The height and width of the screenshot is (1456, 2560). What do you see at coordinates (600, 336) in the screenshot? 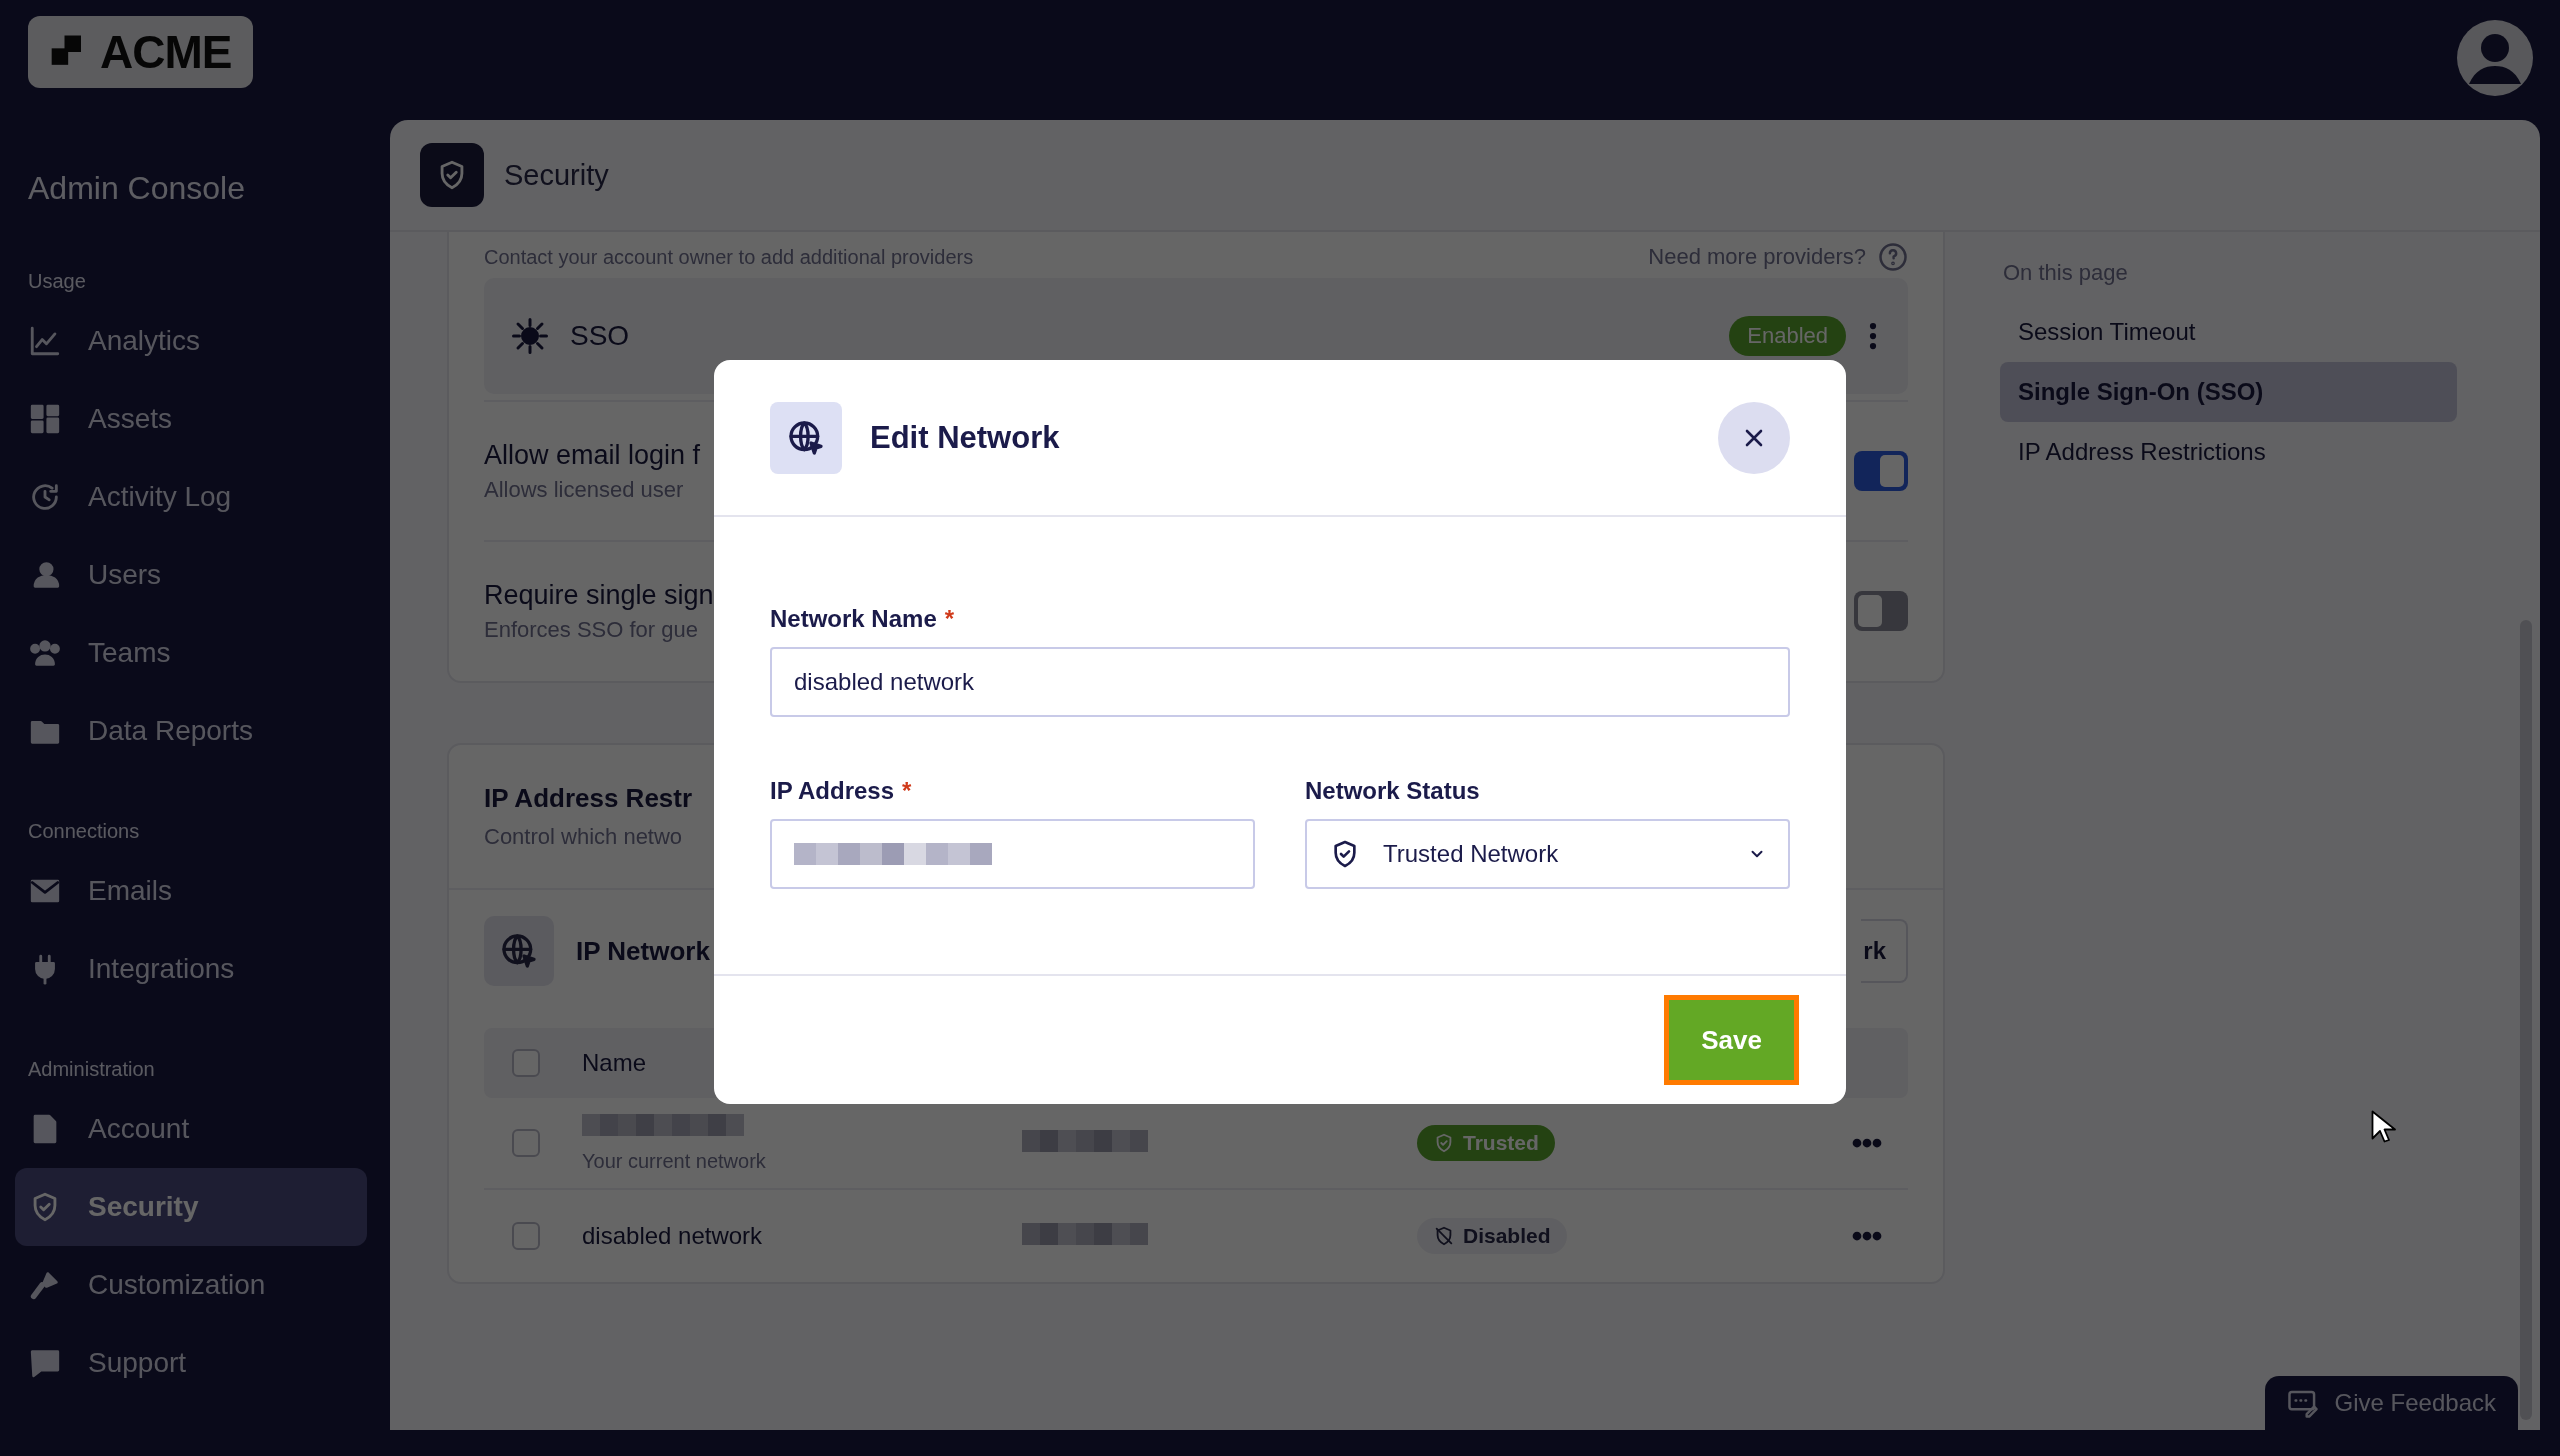
I see `provider-name: SSO` at bounding box center [600, 336].